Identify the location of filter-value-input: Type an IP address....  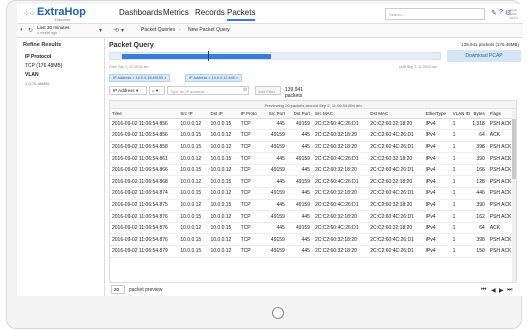
(208, 90).